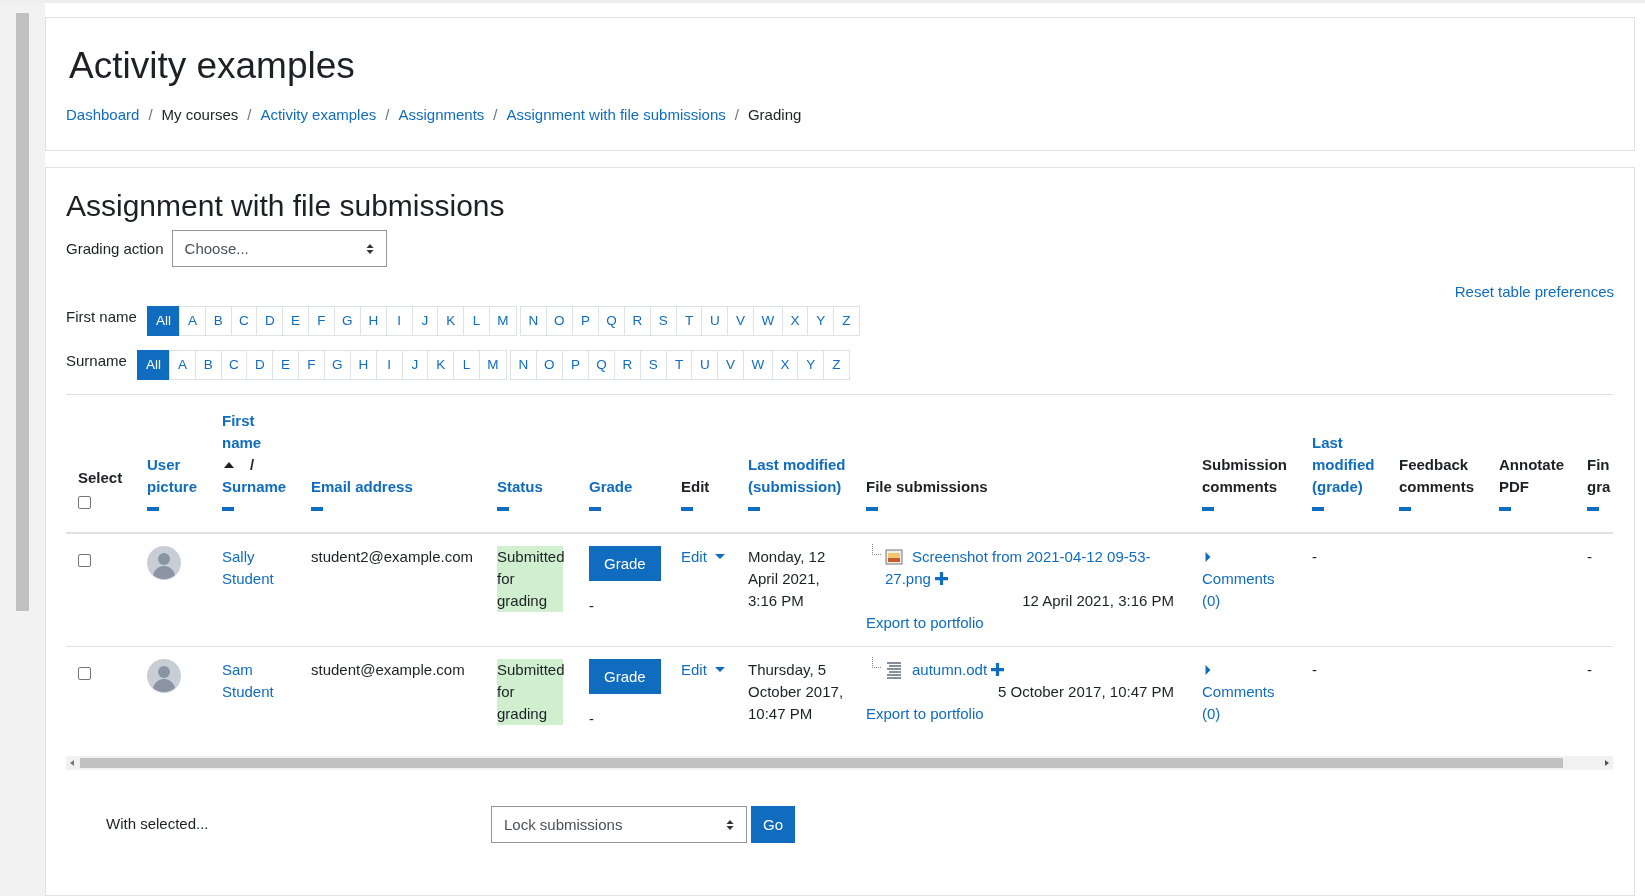 The height and width of the screenshot is (896, 1645). Describe the element at coordinates (839, 763) in the screenshot. I see `horizontal-scrollbar` at that location.